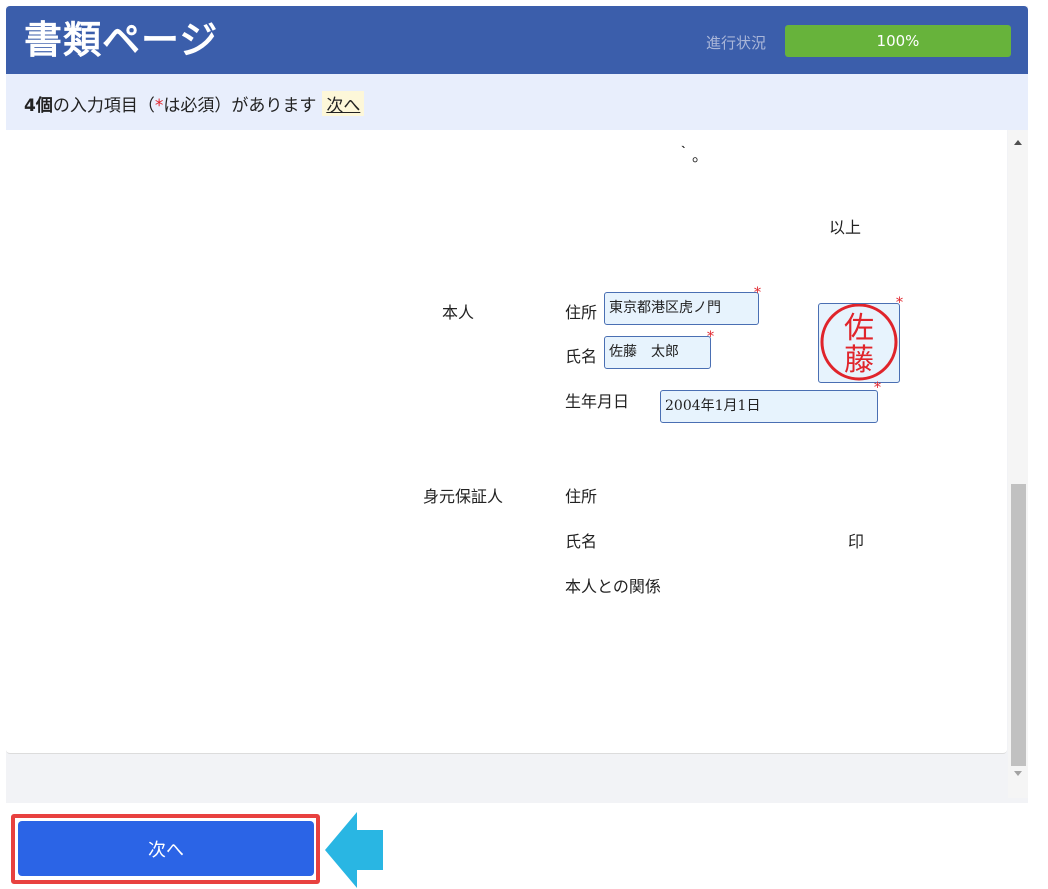 The height and width of the screenshot is (889, 1048). What do you see at coordinates (877, 388) in the screenshot?
I see `birthdate-required-star: *` at bounding box center [877, 388].